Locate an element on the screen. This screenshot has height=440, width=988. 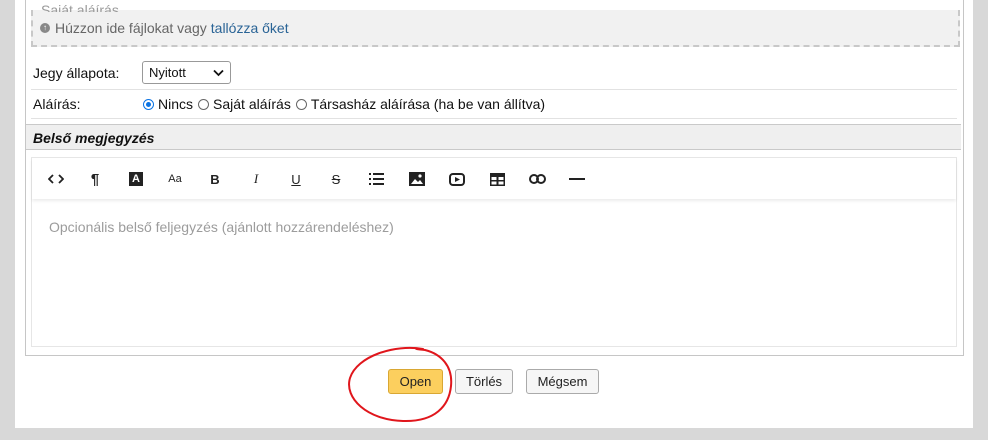
browse-files-link: tallózza őket is located at coordinates (250, 28).